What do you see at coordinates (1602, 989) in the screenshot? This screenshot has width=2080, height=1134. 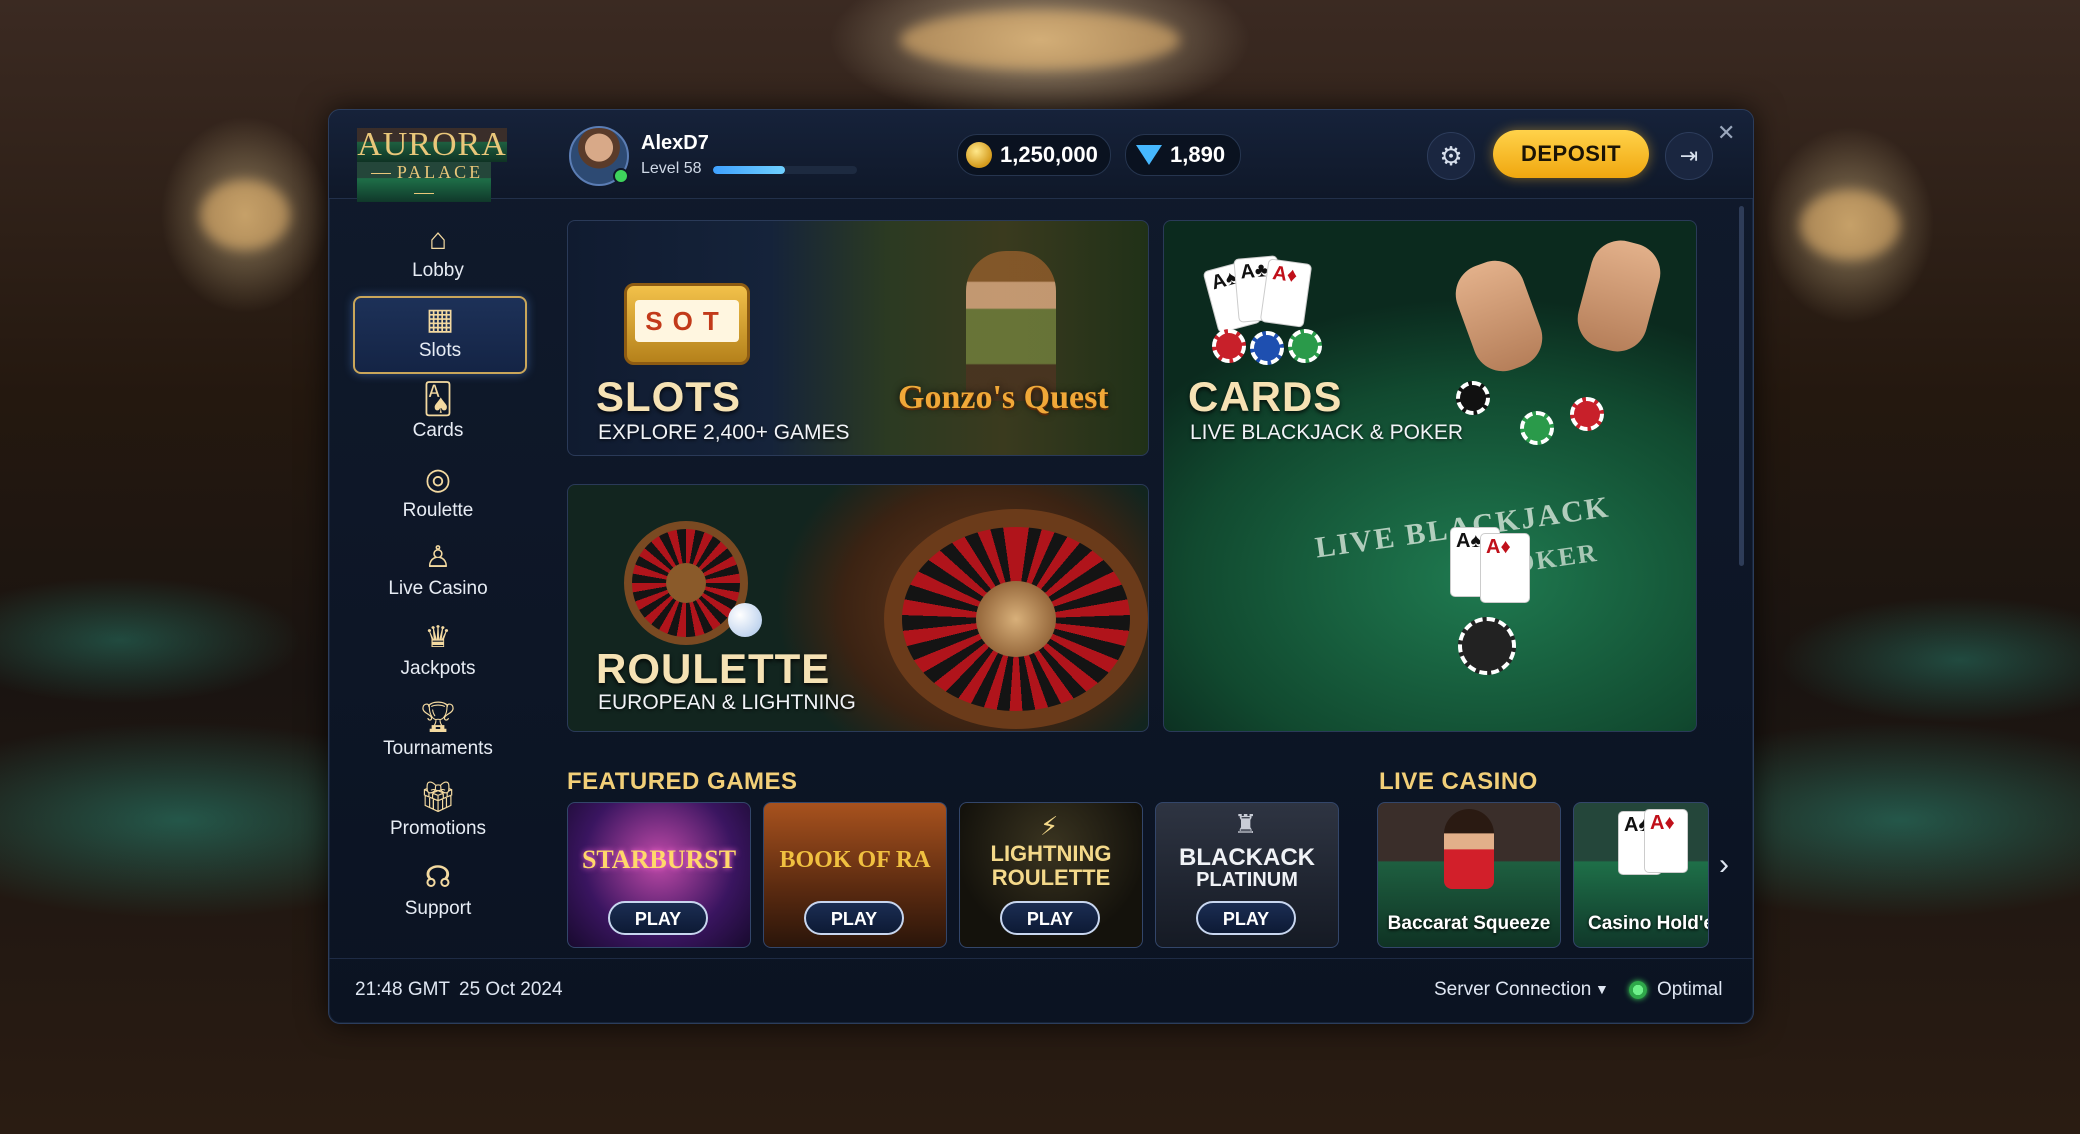 I see `chevron-down-icon: ▼` at bounding box center [1602, 989].